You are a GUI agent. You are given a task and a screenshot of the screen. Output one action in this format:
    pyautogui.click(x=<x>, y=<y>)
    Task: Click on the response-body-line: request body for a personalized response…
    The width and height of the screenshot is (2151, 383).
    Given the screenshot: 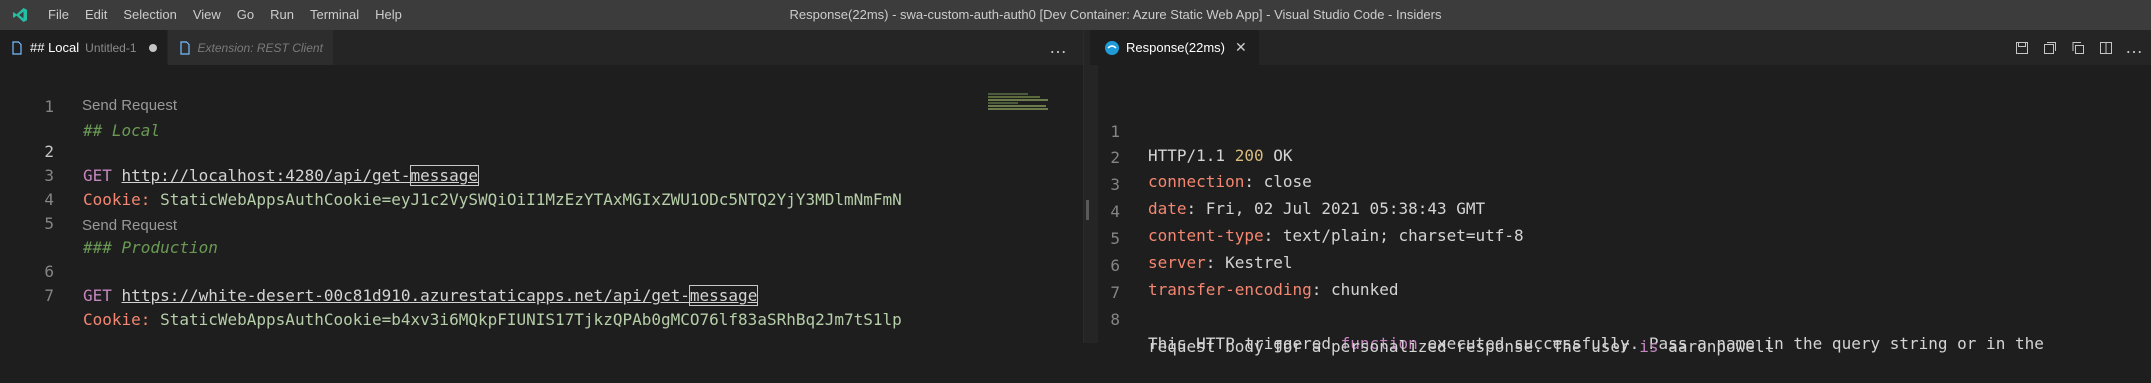 What is the action you would take?
    pyautogui.click(x=1461, y=347)
    